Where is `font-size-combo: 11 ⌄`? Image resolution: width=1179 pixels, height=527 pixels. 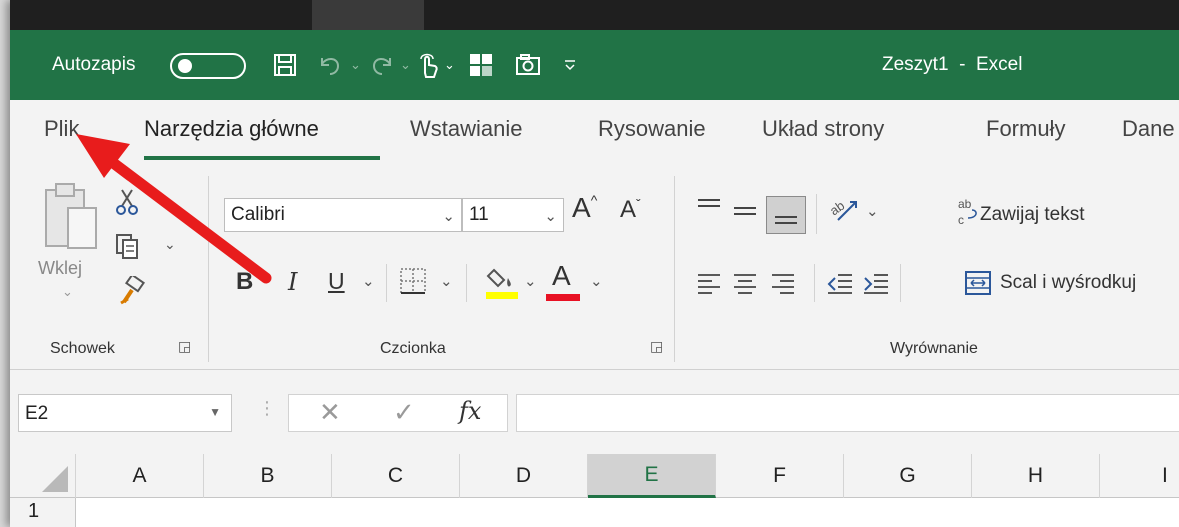 font-size-combo: 11 ⌄ is located at coordinates (513, 215).